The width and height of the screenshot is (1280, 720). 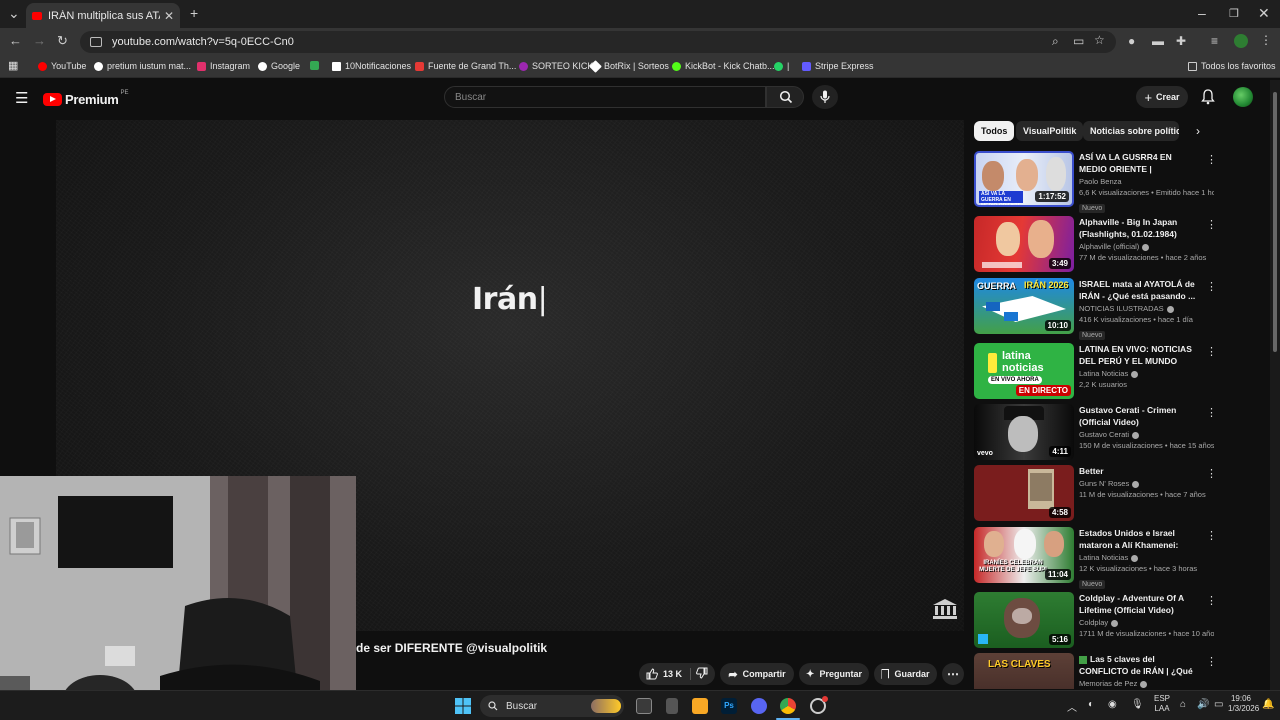 I want to click on discord-icon, so click(x=759, y=706).